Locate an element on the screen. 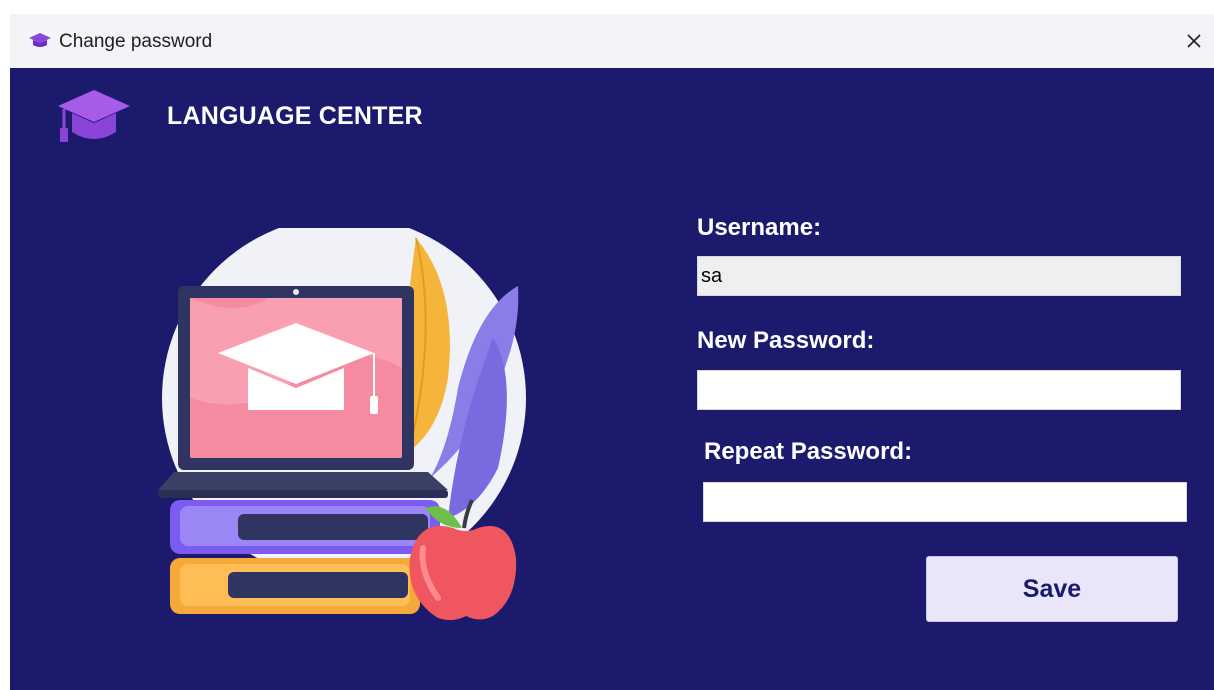 This screenshot has height=690, width=1214. close-icon is located at coordinates (1194, 41).